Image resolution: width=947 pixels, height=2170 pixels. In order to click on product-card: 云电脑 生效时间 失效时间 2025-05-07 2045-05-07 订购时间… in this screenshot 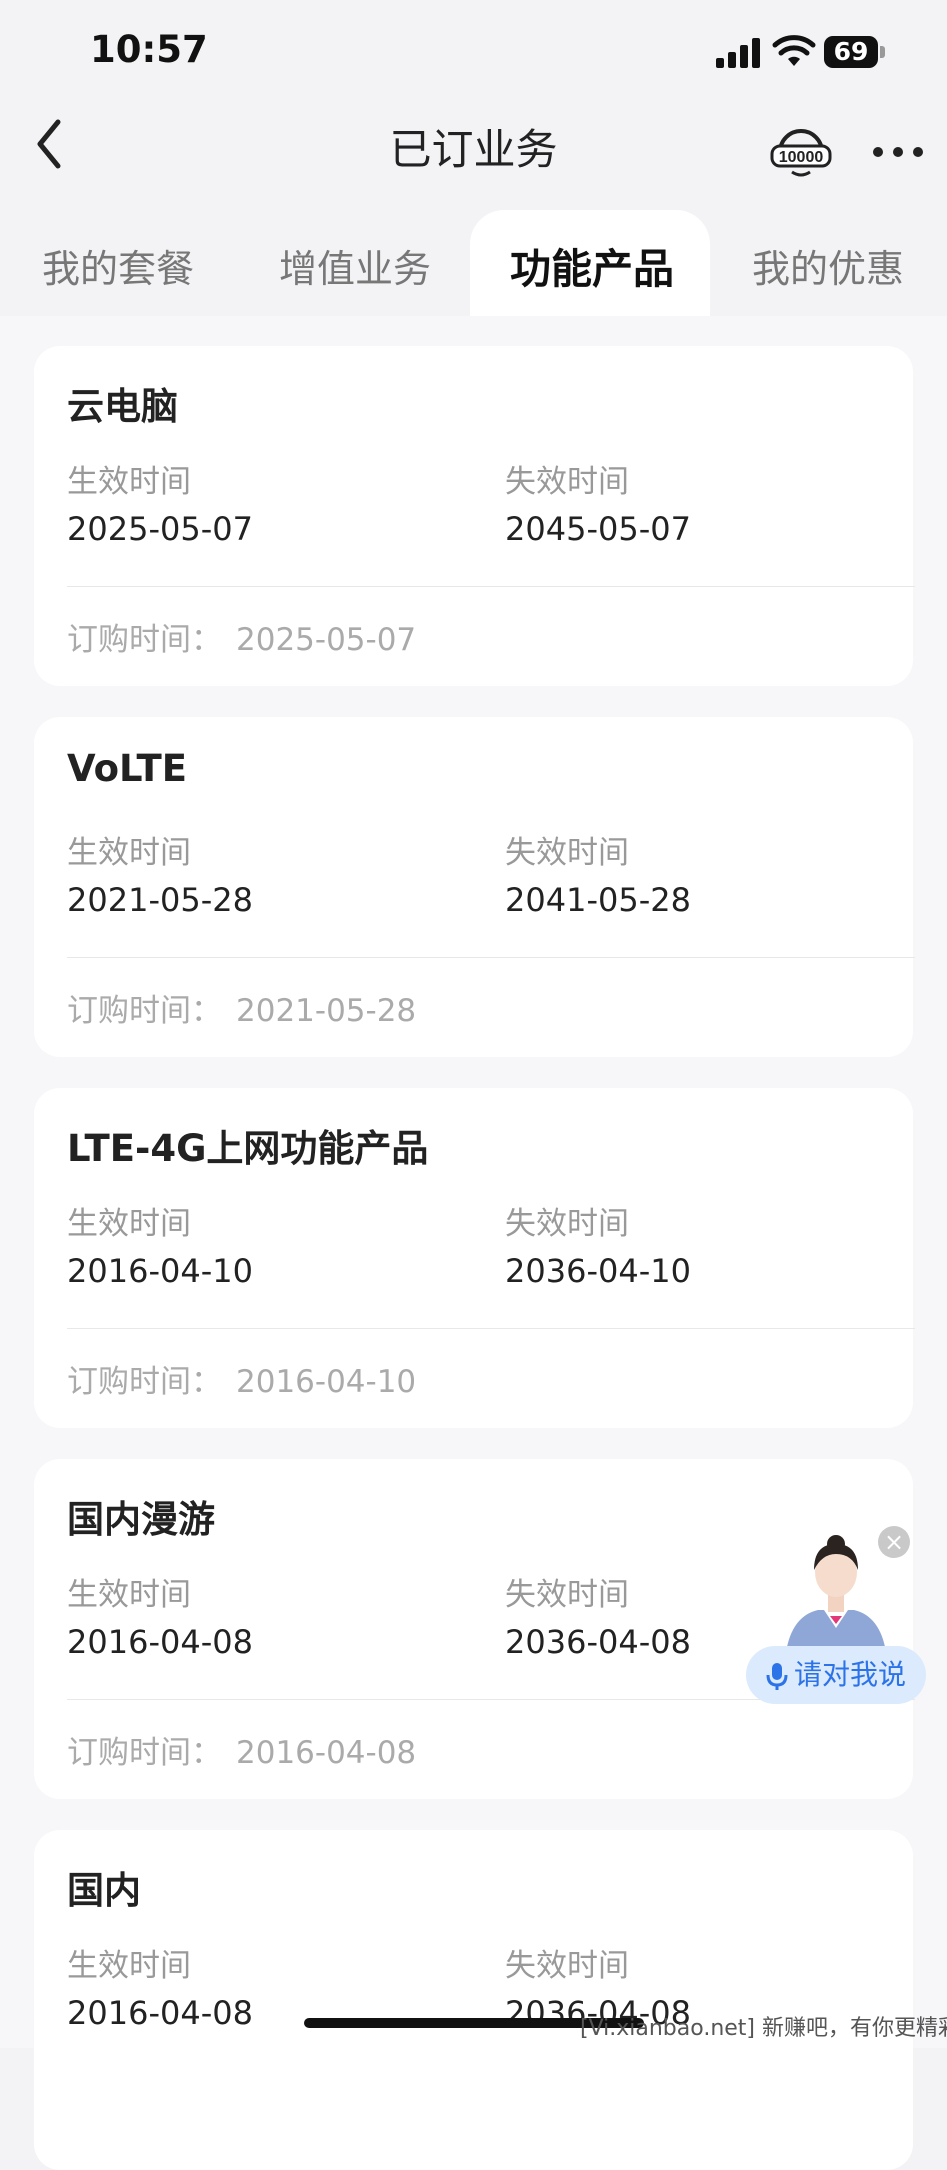, I will do `click(474, 516)`.